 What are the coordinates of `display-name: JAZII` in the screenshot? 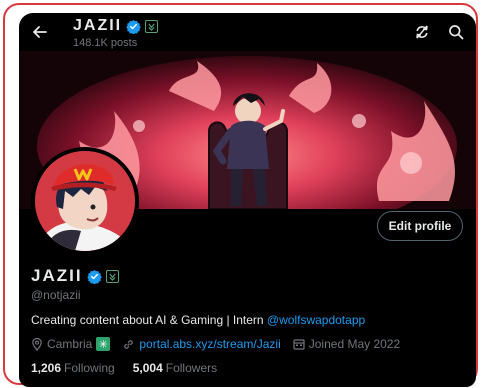 It's located at (57, 275).